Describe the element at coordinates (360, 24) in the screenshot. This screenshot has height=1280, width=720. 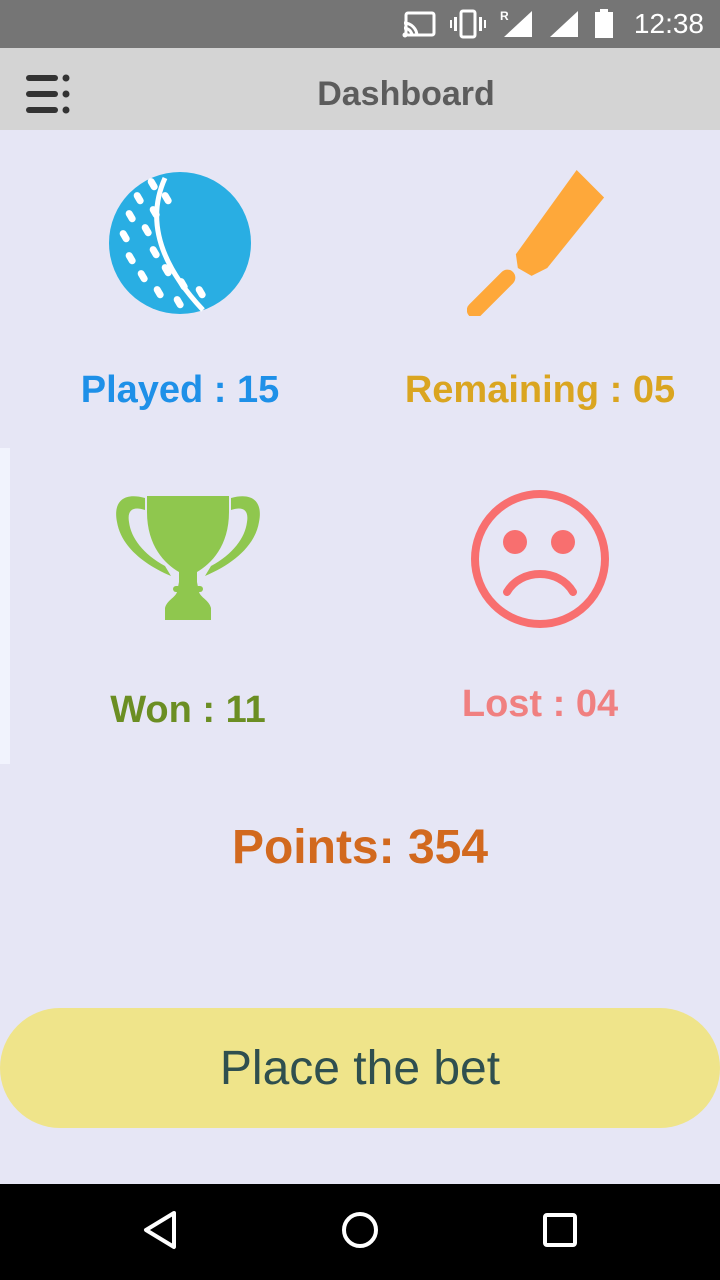
I see `status-bar: R 12:38` at that location.